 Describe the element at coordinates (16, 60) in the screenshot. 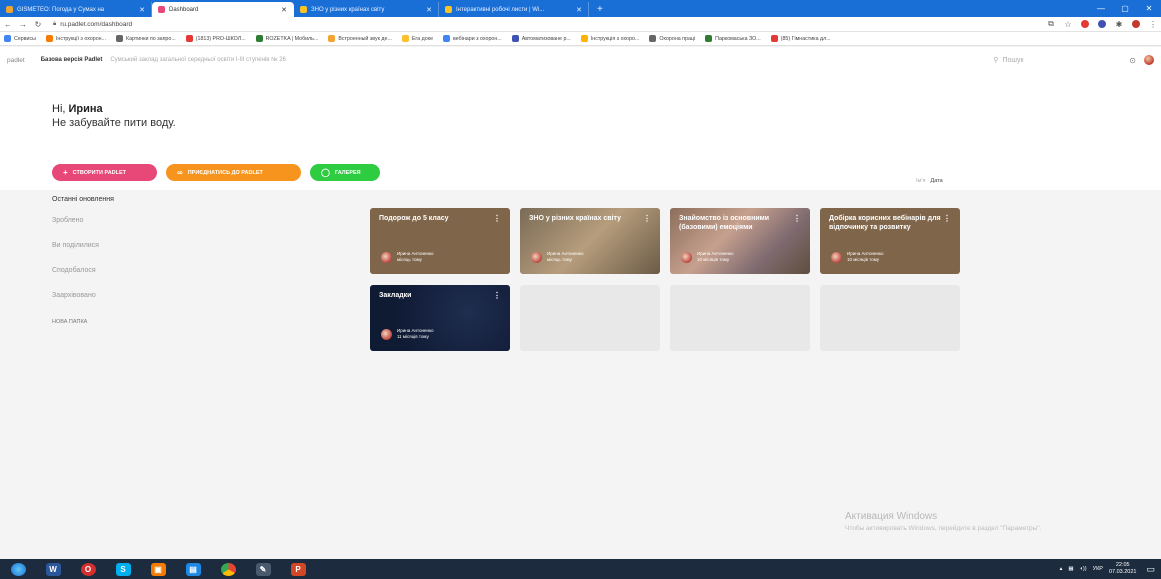

I see `padlet-logo: padlet` at that location.